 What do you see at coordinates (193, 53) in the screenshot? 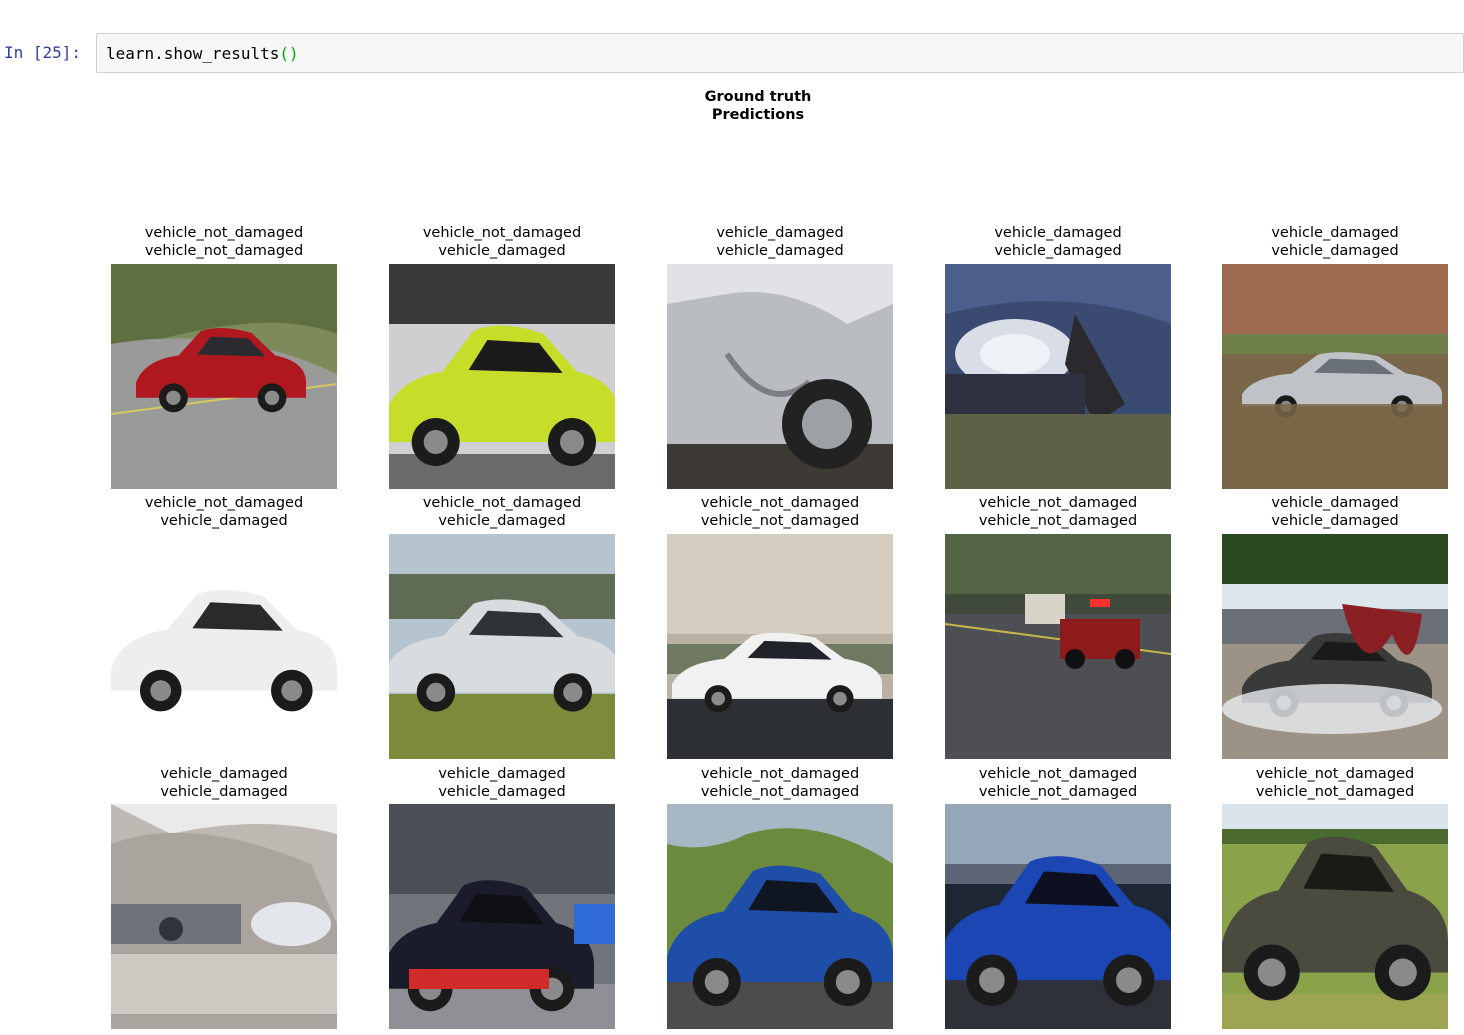
I see `code-object: learn.show_results` at bounding box center [193, 53].